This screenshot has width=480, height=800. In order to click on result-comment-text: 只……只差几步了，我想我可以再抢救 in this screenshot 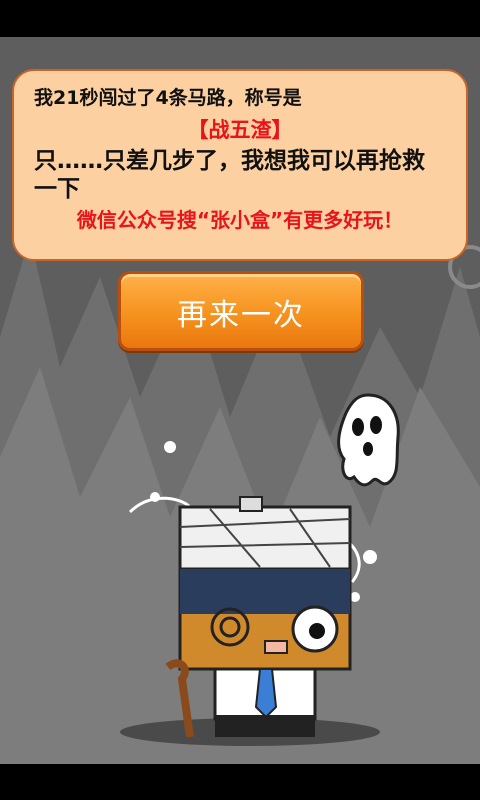, I will do `click(229, 161)`.